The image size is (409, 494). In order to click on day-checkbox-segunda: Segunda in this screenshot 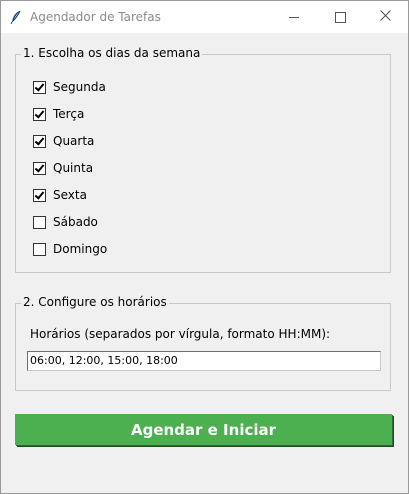, I will do `click(69, 87)`.